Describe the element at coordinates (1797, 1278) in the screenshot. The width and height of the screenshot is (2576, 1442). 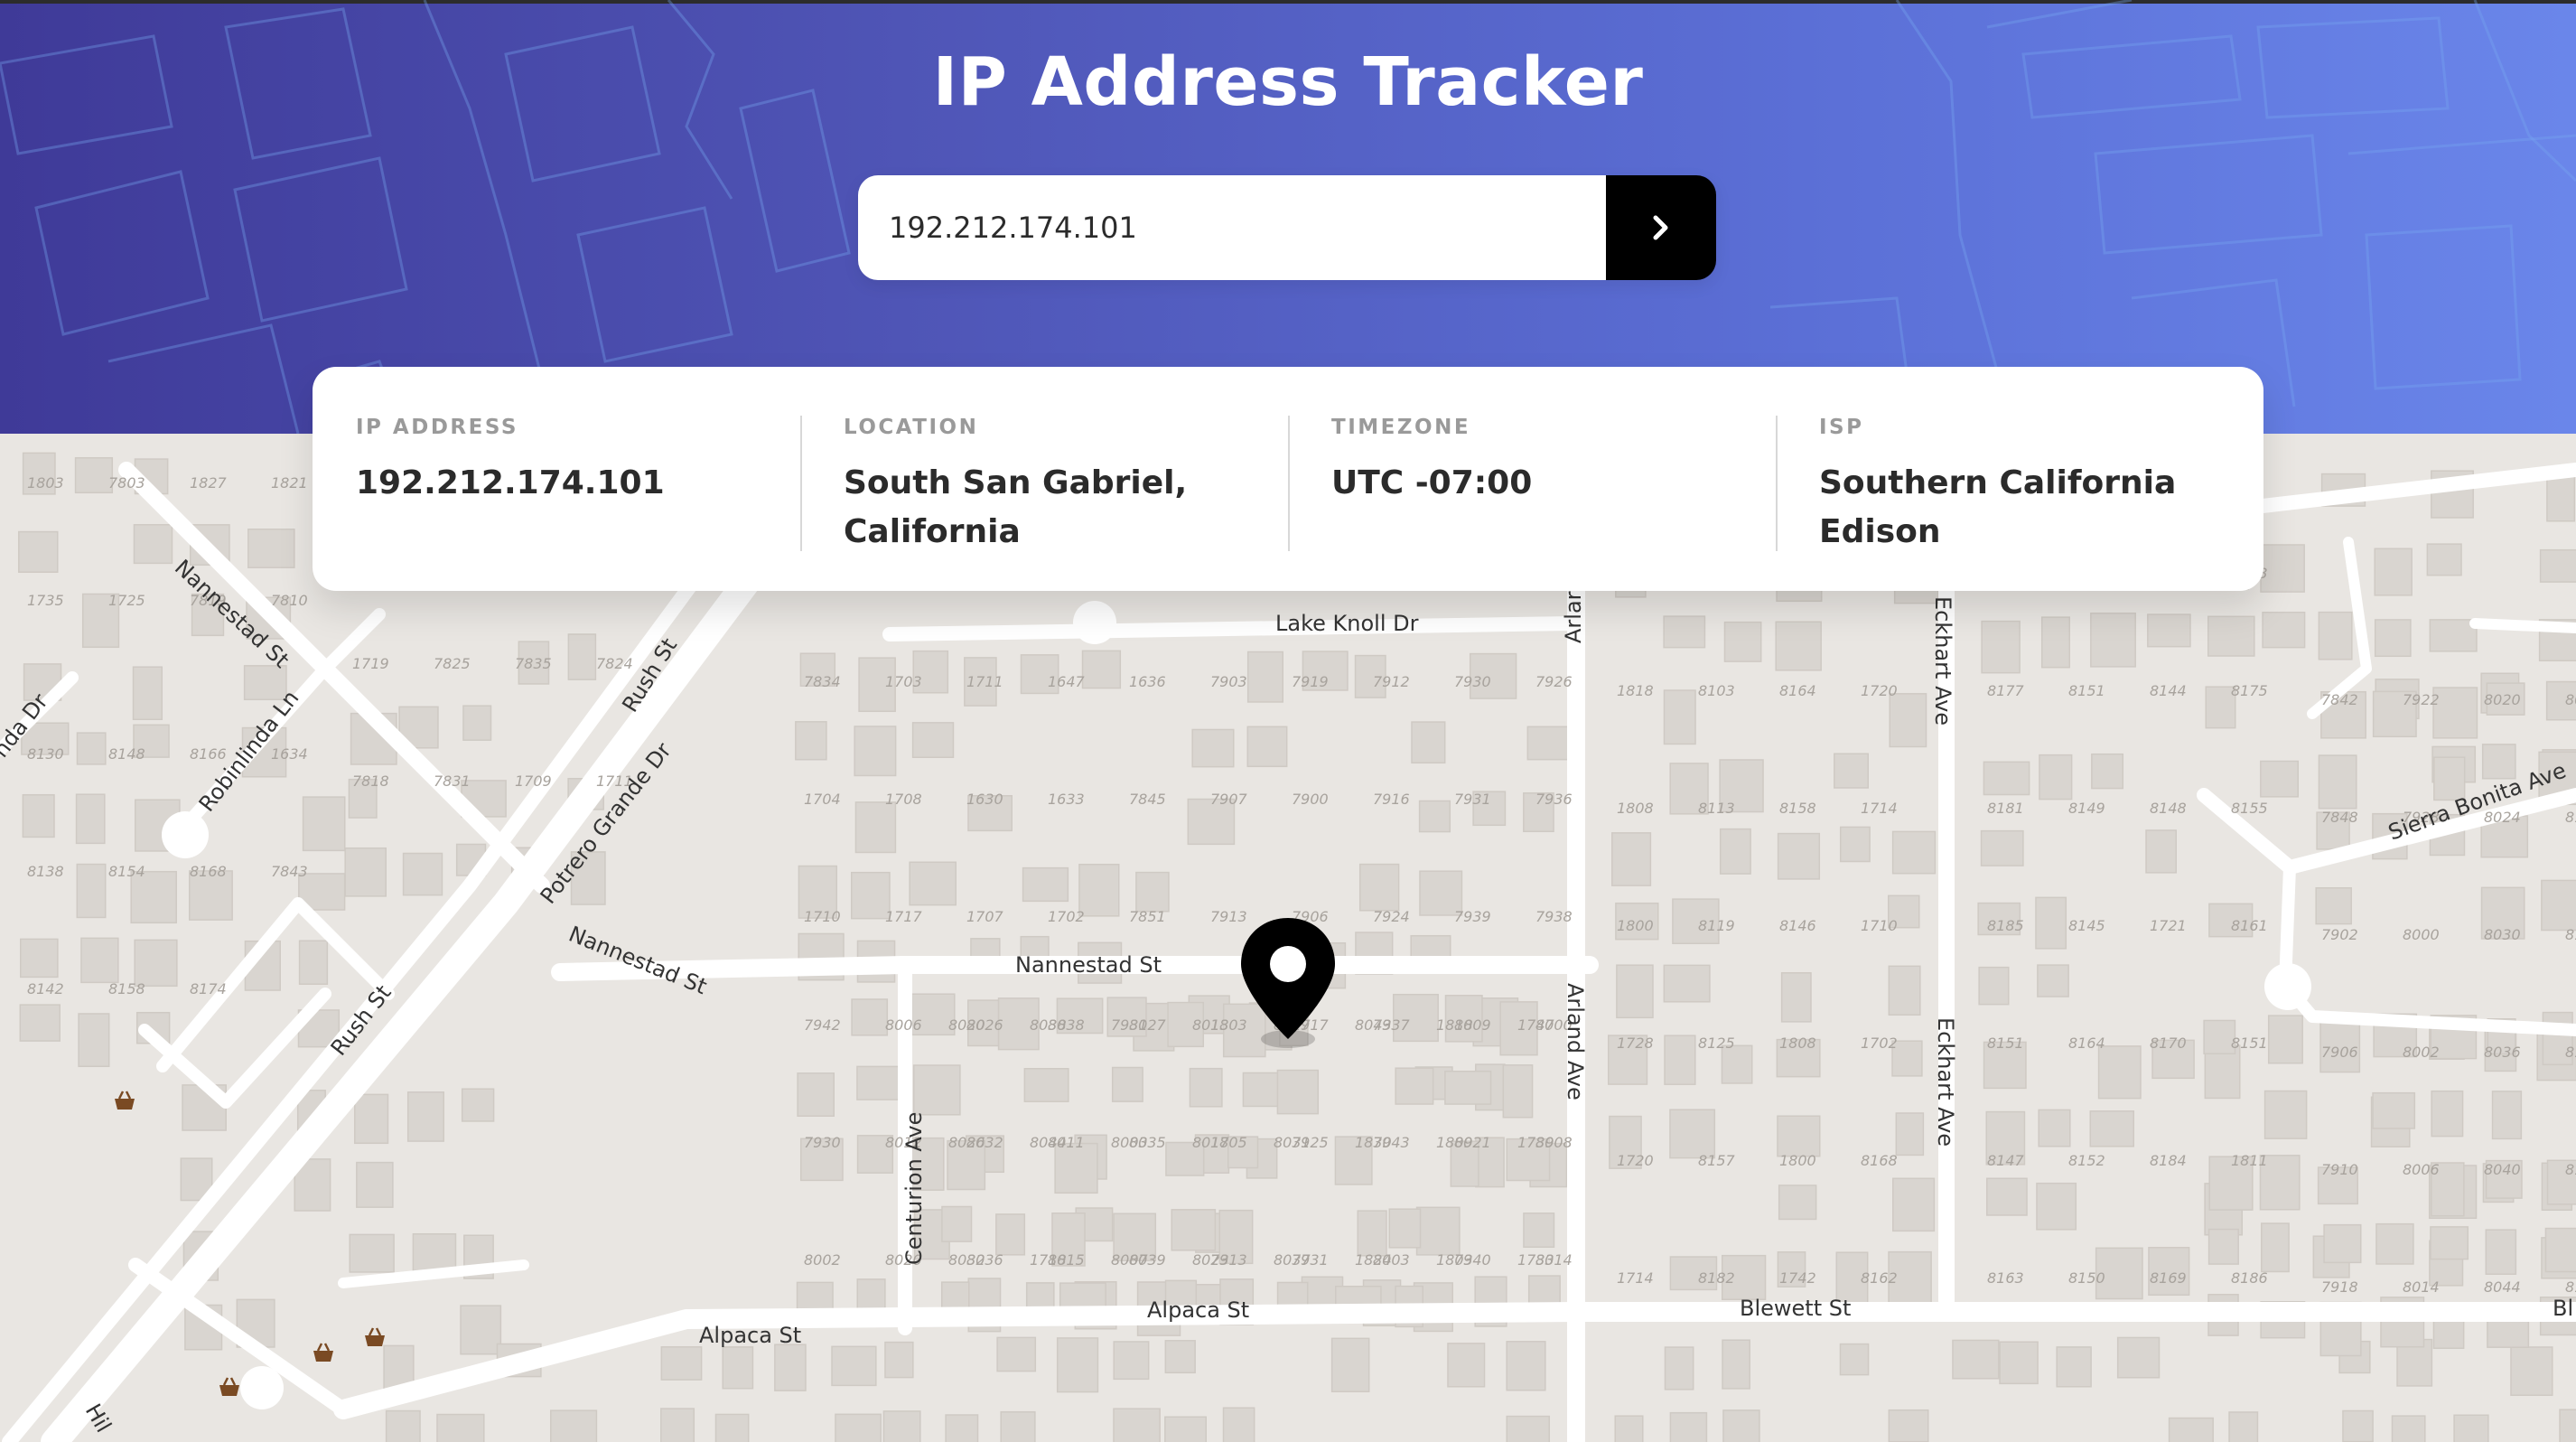
I see `building-number: 1742` at that location.